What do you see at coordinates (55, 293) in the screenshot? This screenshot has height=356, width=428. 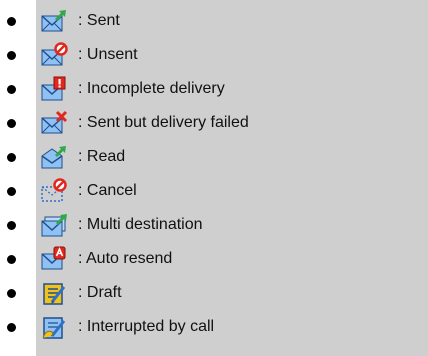 I see `draft-icon` at bounding box center [55, 293].